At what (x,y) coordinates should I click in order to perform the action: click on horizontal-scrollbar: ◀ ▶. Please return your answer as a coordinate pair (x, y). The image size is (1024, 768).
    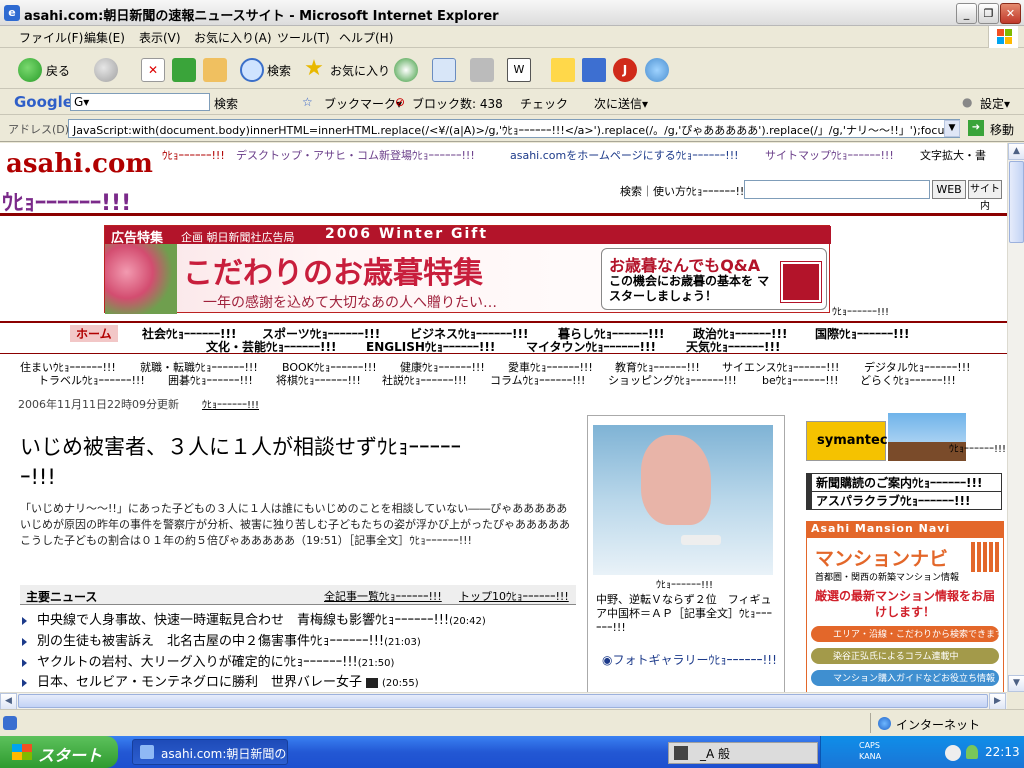
    Looking at the image, I should click on (503, 701).